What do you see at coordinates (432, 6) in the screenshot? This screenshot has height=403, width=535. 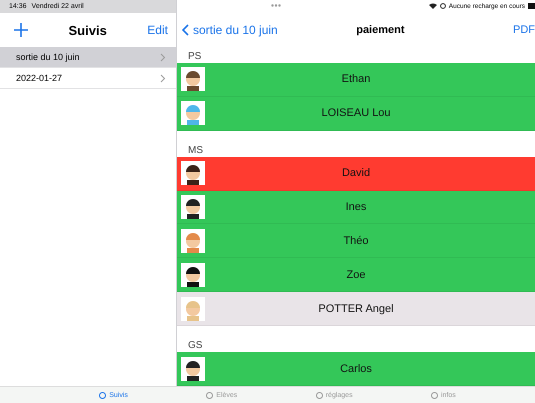 I see `wifi-icon` at bounding box center [432, 6].